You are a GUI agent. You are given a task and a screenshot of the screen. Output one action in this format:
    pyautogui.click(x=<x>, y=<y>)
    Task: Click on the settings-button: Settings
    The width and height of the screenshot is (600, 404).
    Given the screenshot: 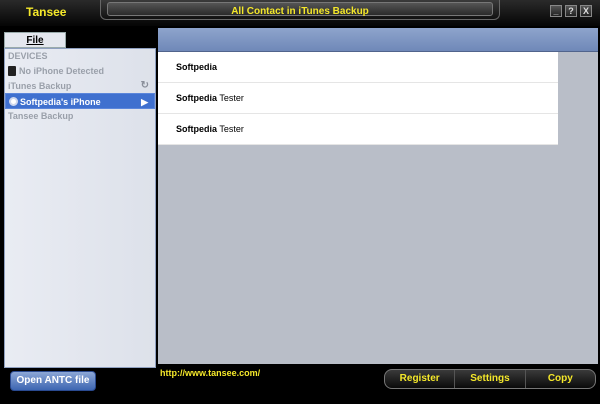 What is the action you would take?
    pyautogui.click(x=490, y=379)
    